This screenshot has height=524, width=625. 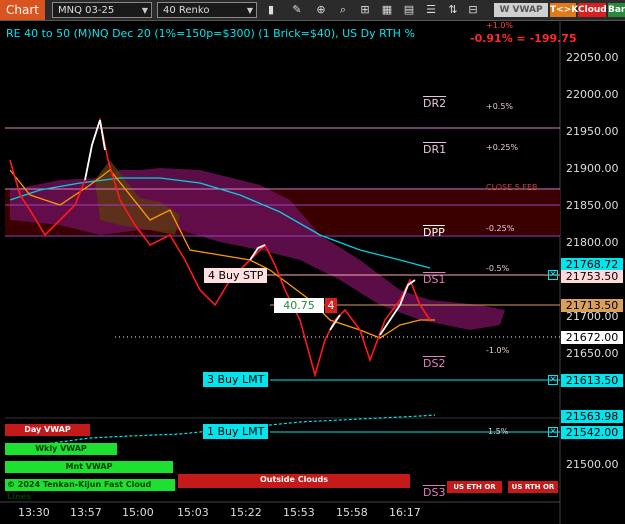 What do you see at coordinates (405, 512) in the screenshot?
I see `time-tick: 16:17` at bounding box center [405, 512].